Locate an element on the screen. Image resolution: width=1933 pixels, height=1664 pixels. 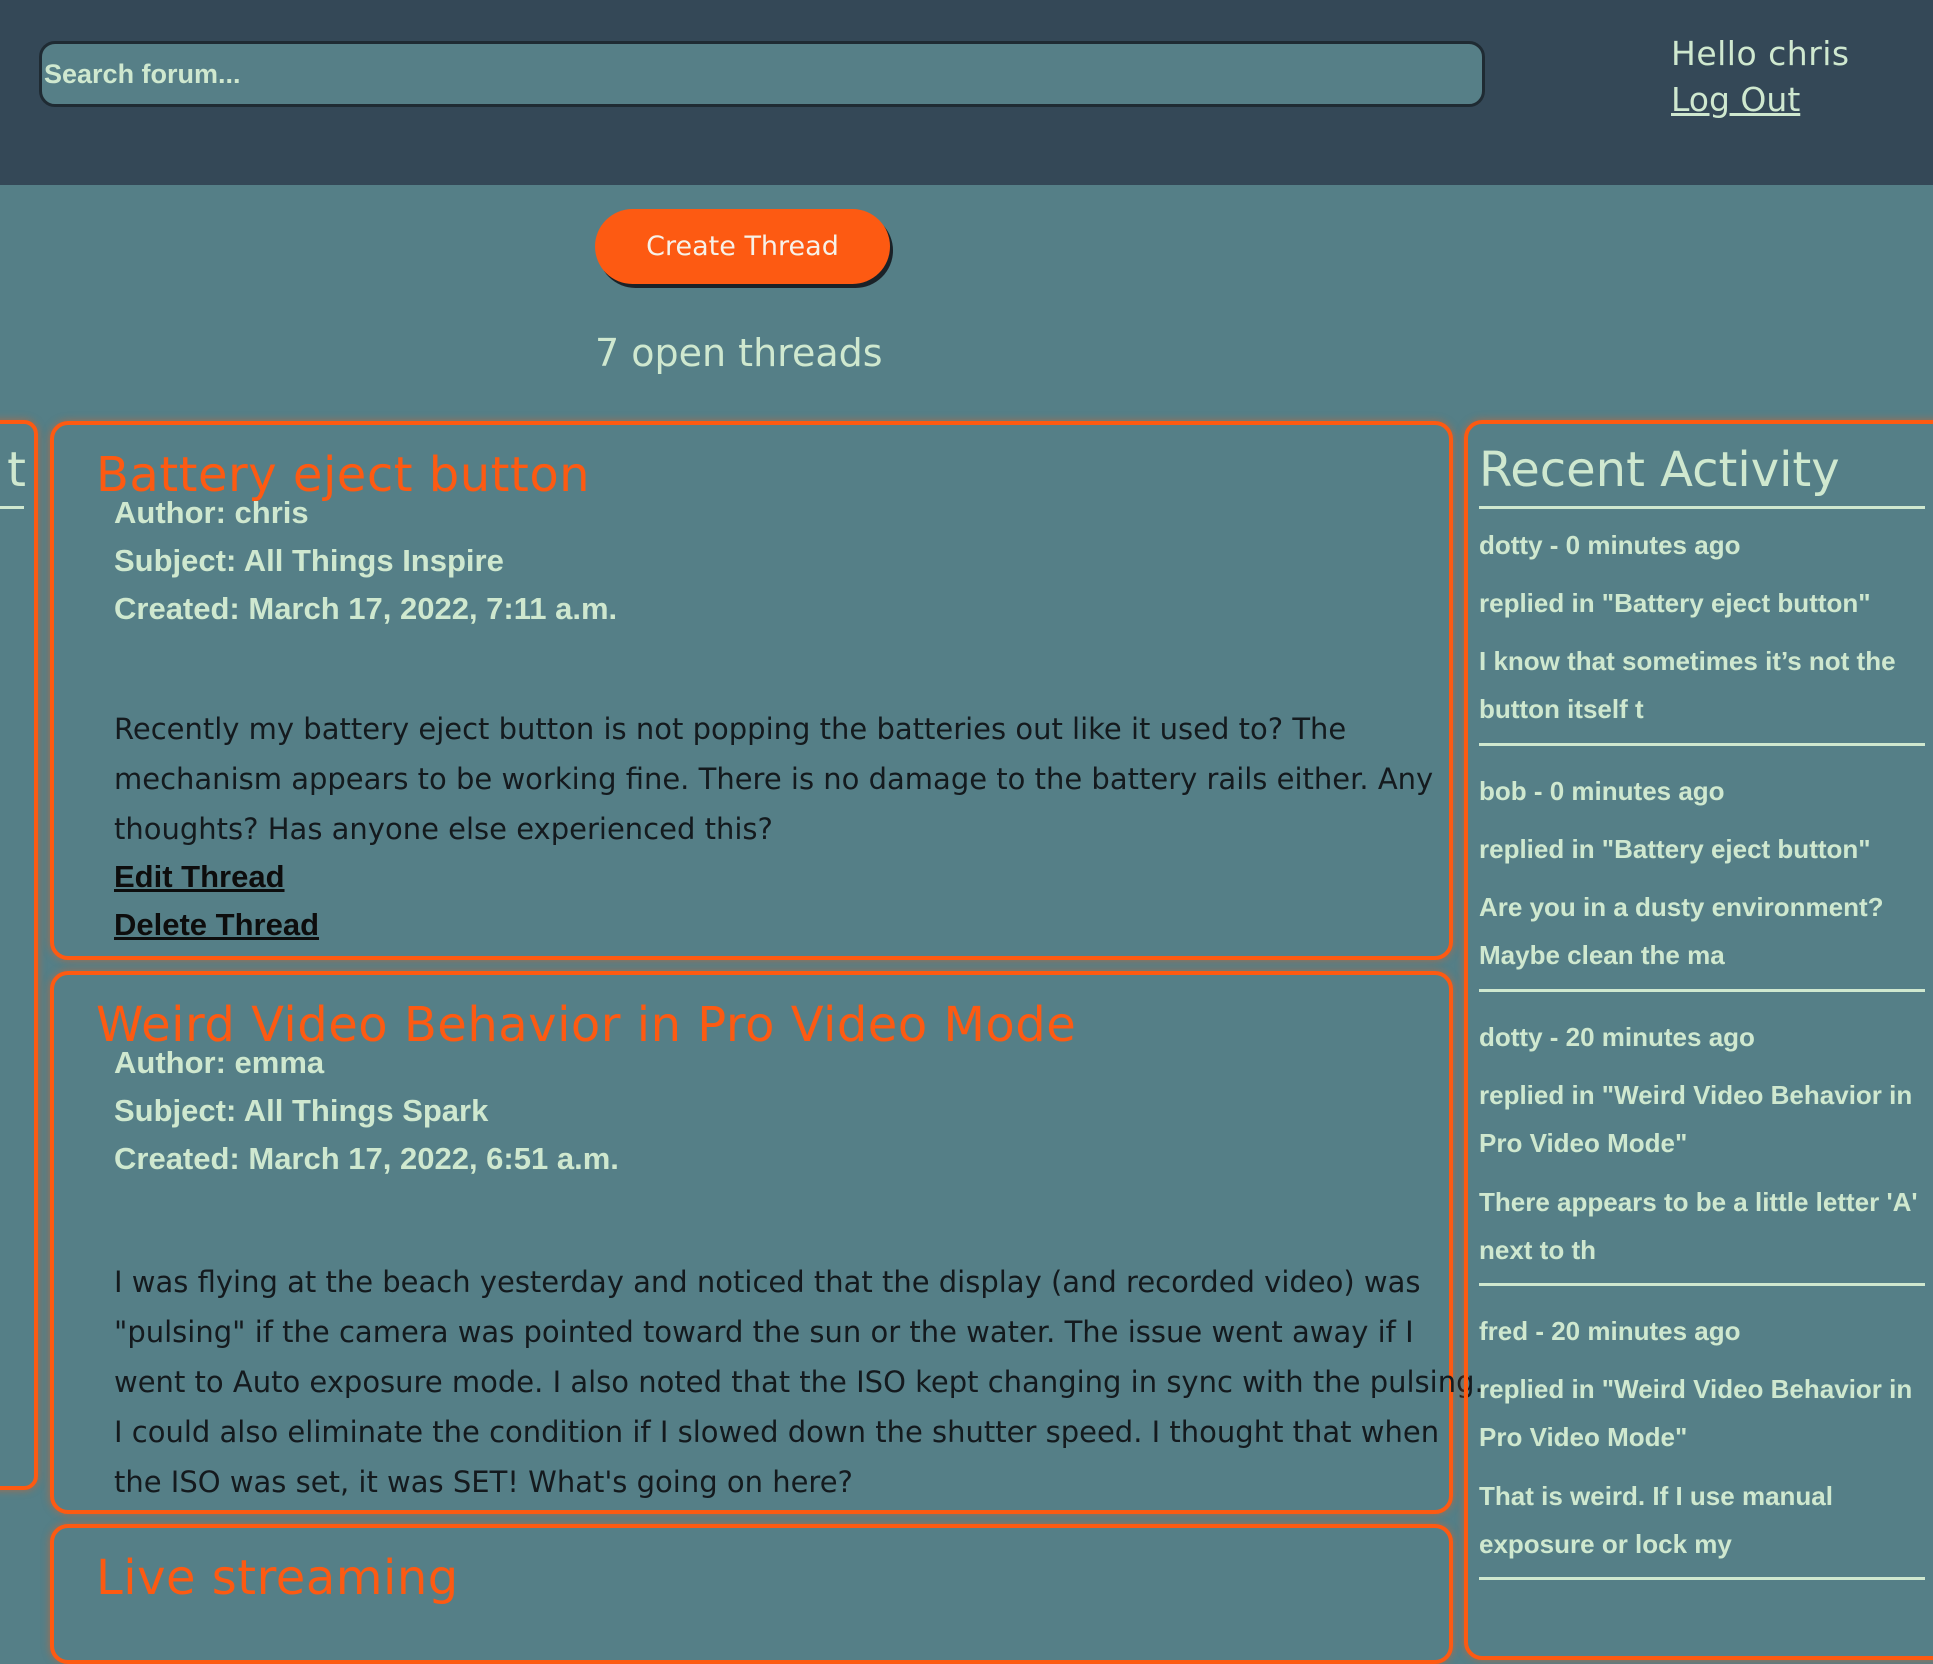
thread-author: Author: chris is located at coordinates (211, 512).